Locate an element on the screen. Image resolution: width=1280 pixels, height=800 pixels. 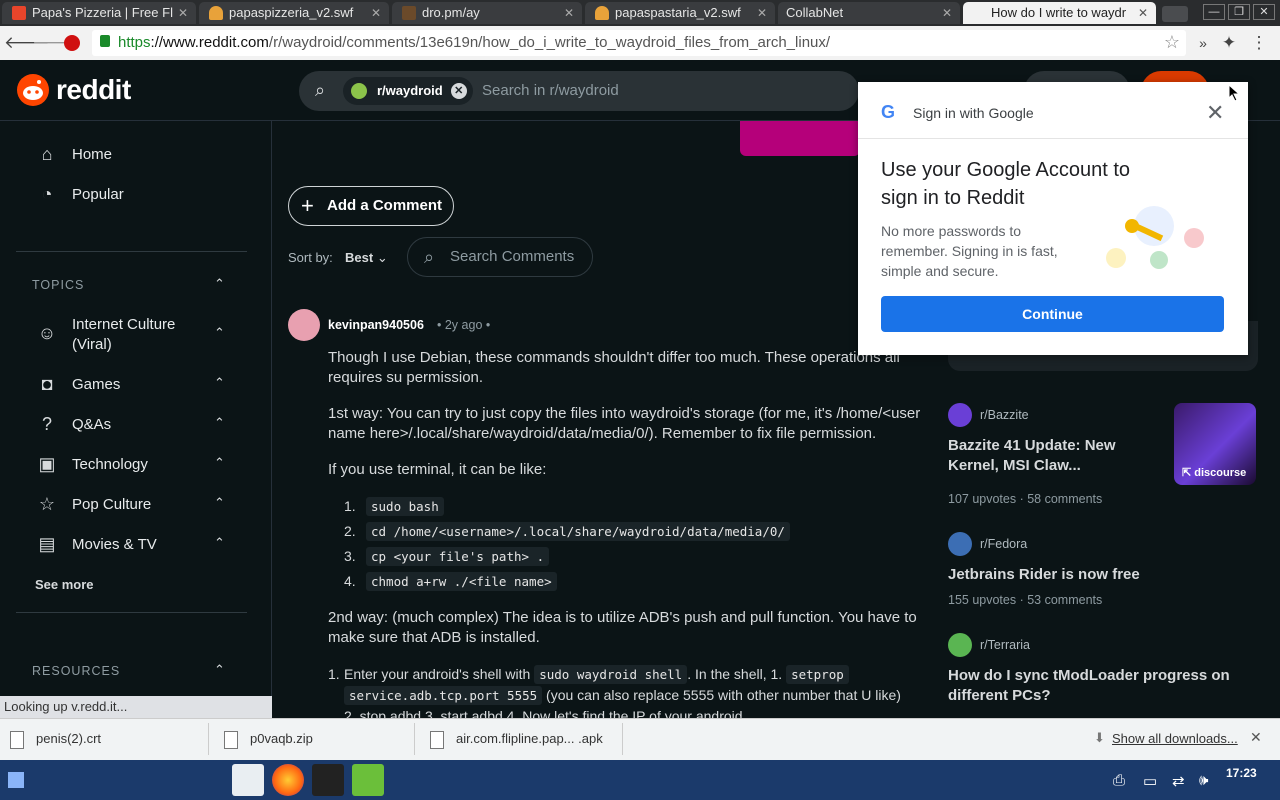
menu-dots-icon: ⋮ is located at coordinates (1259, 43).